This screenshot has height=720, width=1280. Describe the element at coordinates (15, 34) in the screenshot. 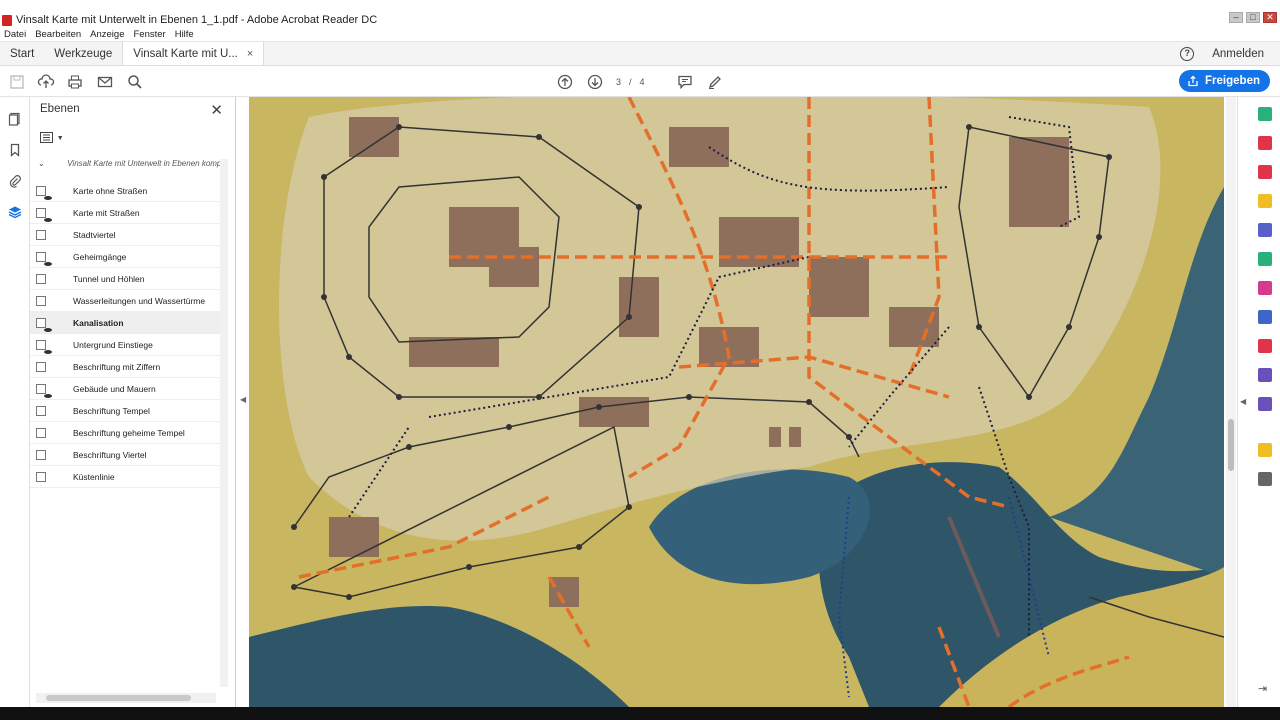

I see `menu-datei: Datei` at that location.